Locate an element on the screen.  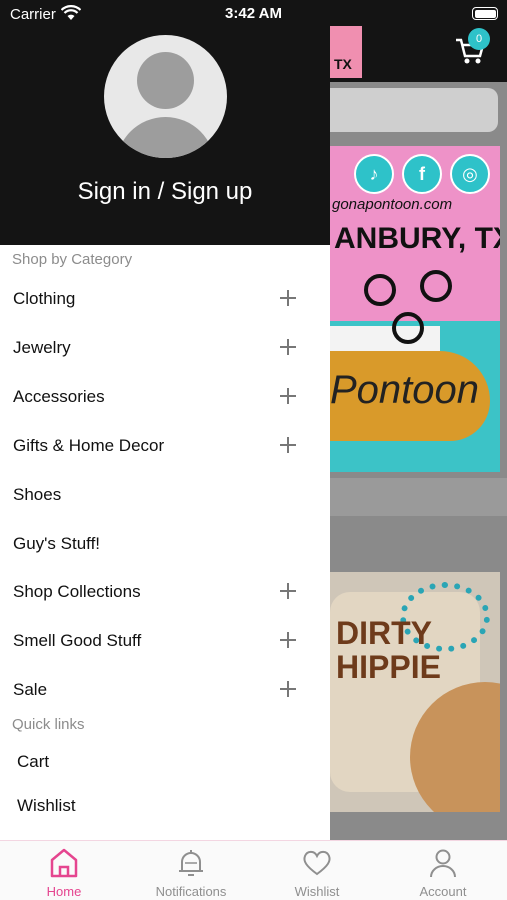
category-label: Accessories is located at coordinates (59, 396).